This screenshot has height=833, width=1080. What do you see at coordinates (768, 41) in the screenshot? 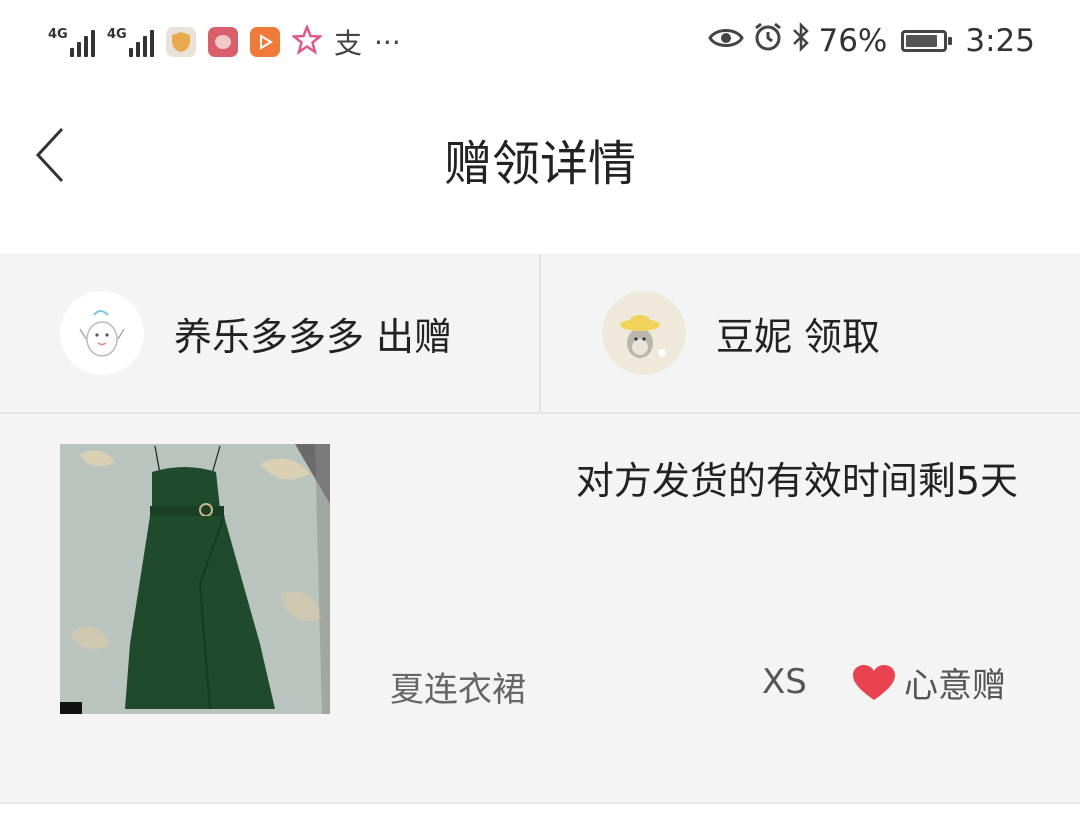
I see `alarm-icon` at bounding box center [768, 41].